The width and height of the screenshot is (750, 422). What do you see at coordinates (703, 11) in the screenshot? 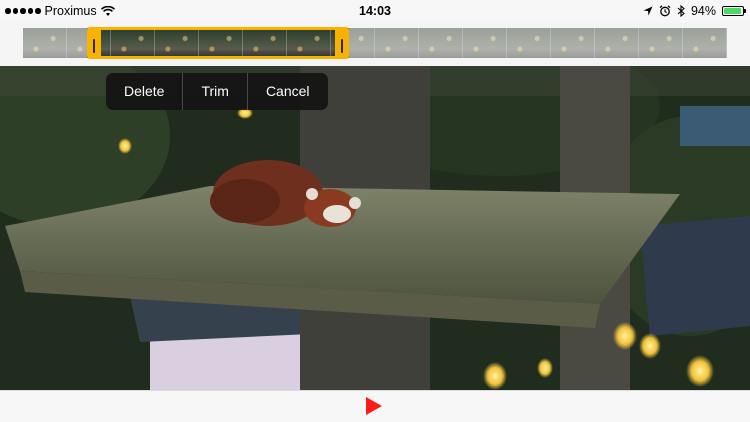
I see `battery-percent: 94%` at bounding box center [703, 11].